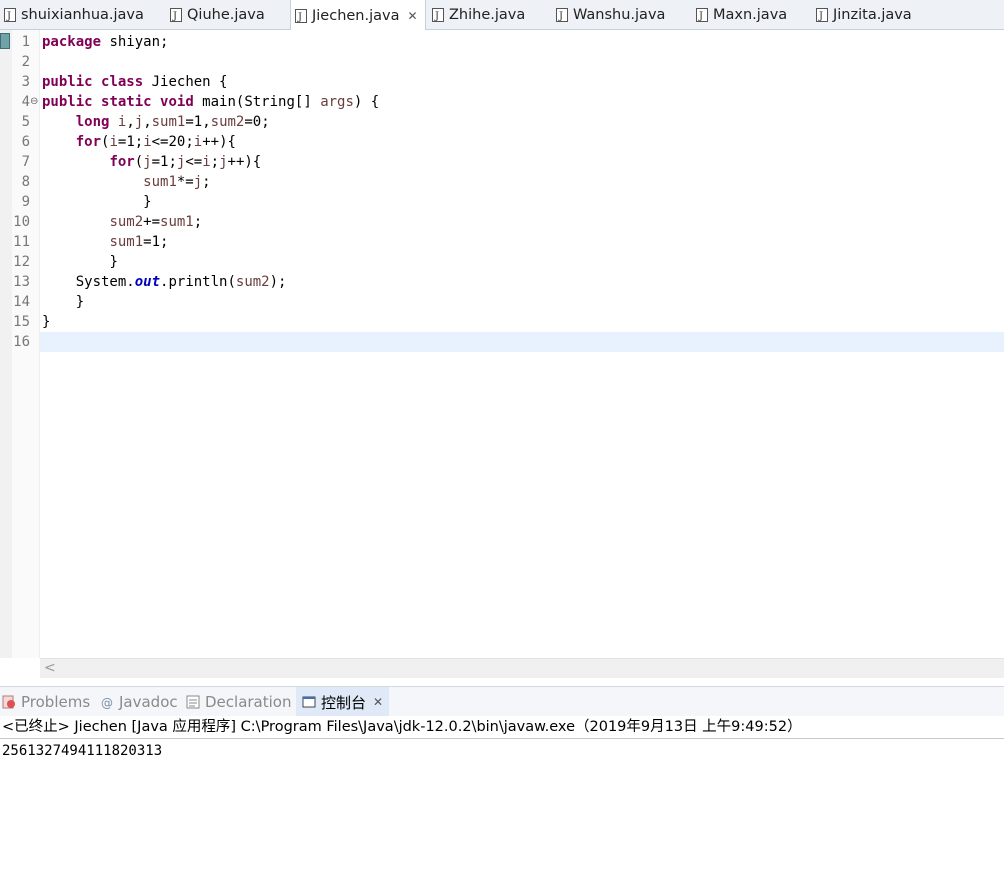 The height and width of the screenshot is (888, 1004). I want to click on horizontal-scrollbar: <, so click(522, 668).